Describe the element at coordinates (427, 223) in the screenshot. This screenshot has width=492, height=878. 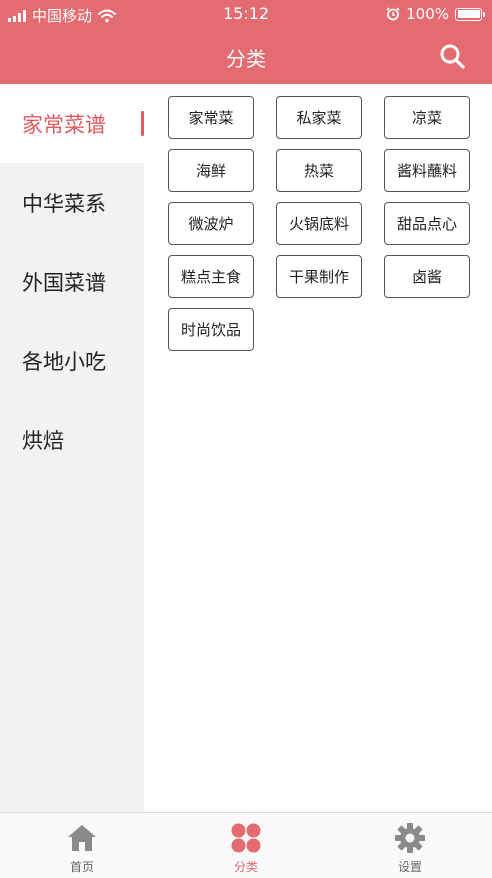
I see `subcategory-tag: 甜品点心` at that location.